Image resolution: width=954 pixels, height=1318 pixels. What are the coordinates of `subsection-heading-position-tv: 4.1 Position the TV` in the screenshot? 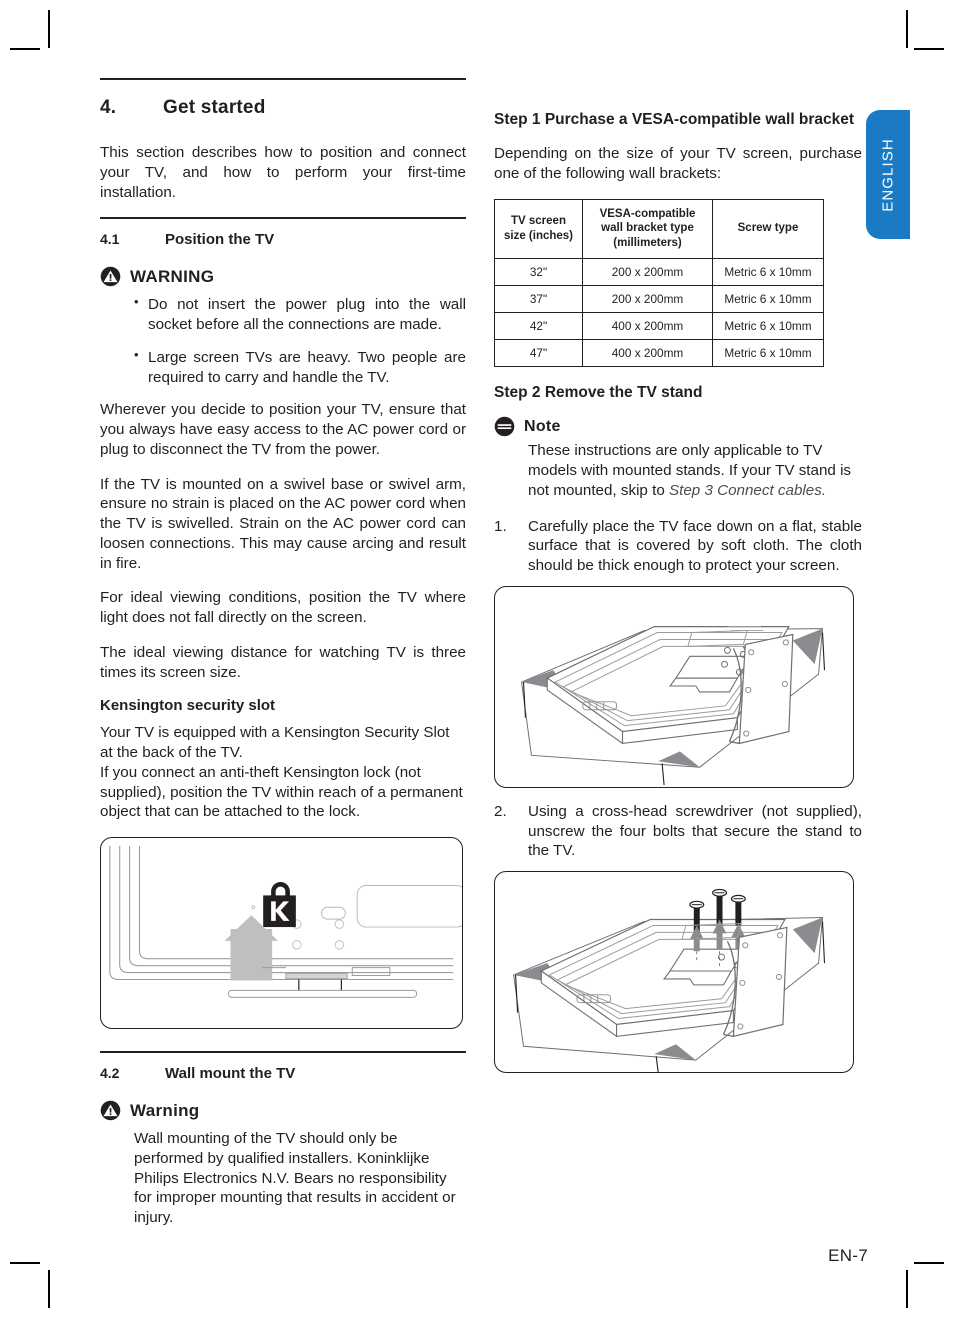 It's located at (283, 233).